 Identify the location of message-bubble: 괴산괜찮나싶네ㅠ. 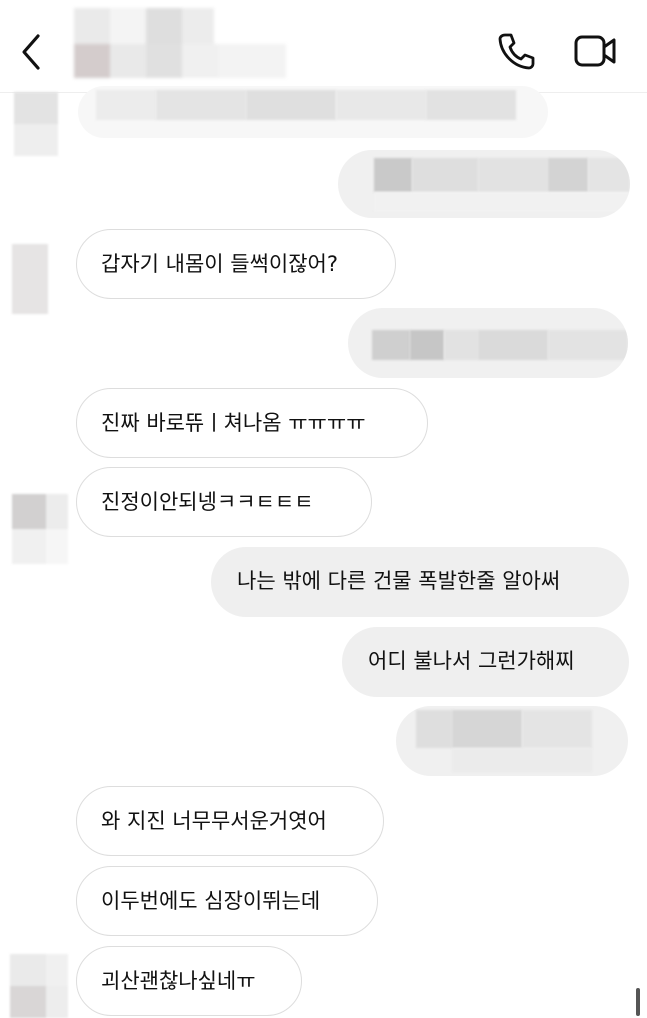
(189, 981).